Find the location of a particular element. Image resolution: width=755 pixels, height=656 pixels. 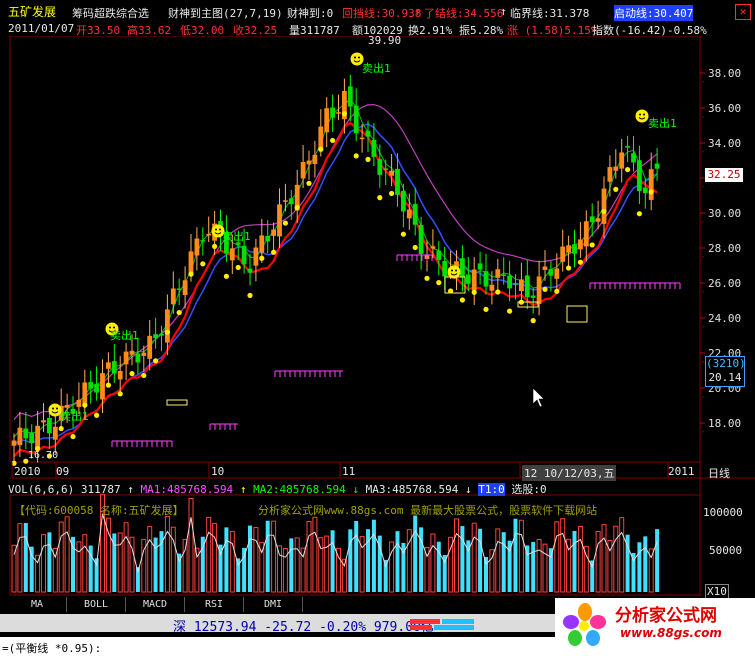

time-label-2011: 2011 is located at coordinates (681, 471).